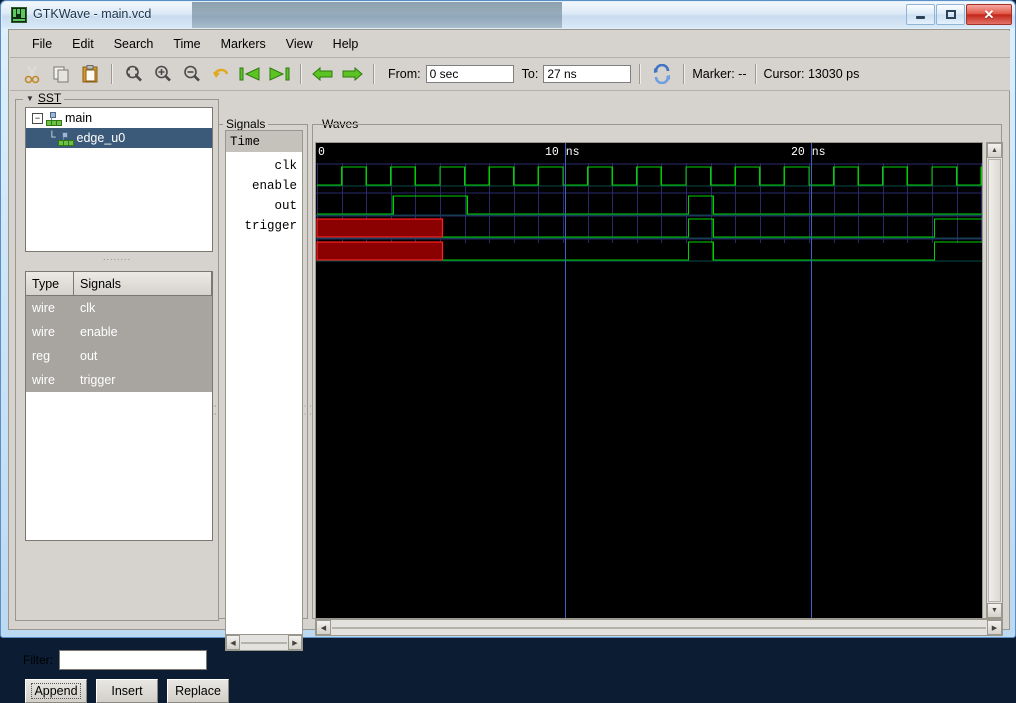 This screenshot has width=1016, height=703. I want to click on window-controls: ✕, so click(958, 14).